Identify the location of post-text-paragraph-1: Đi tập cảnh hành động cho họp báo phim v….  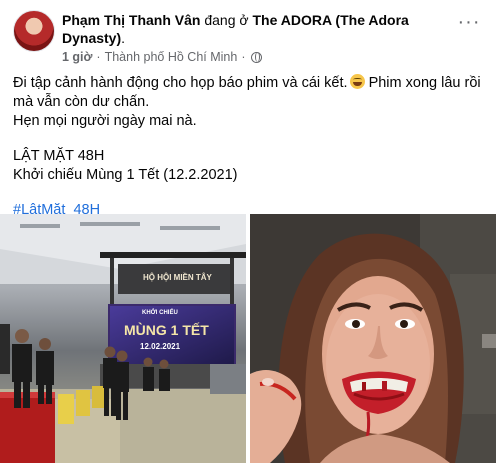
(248, 93).